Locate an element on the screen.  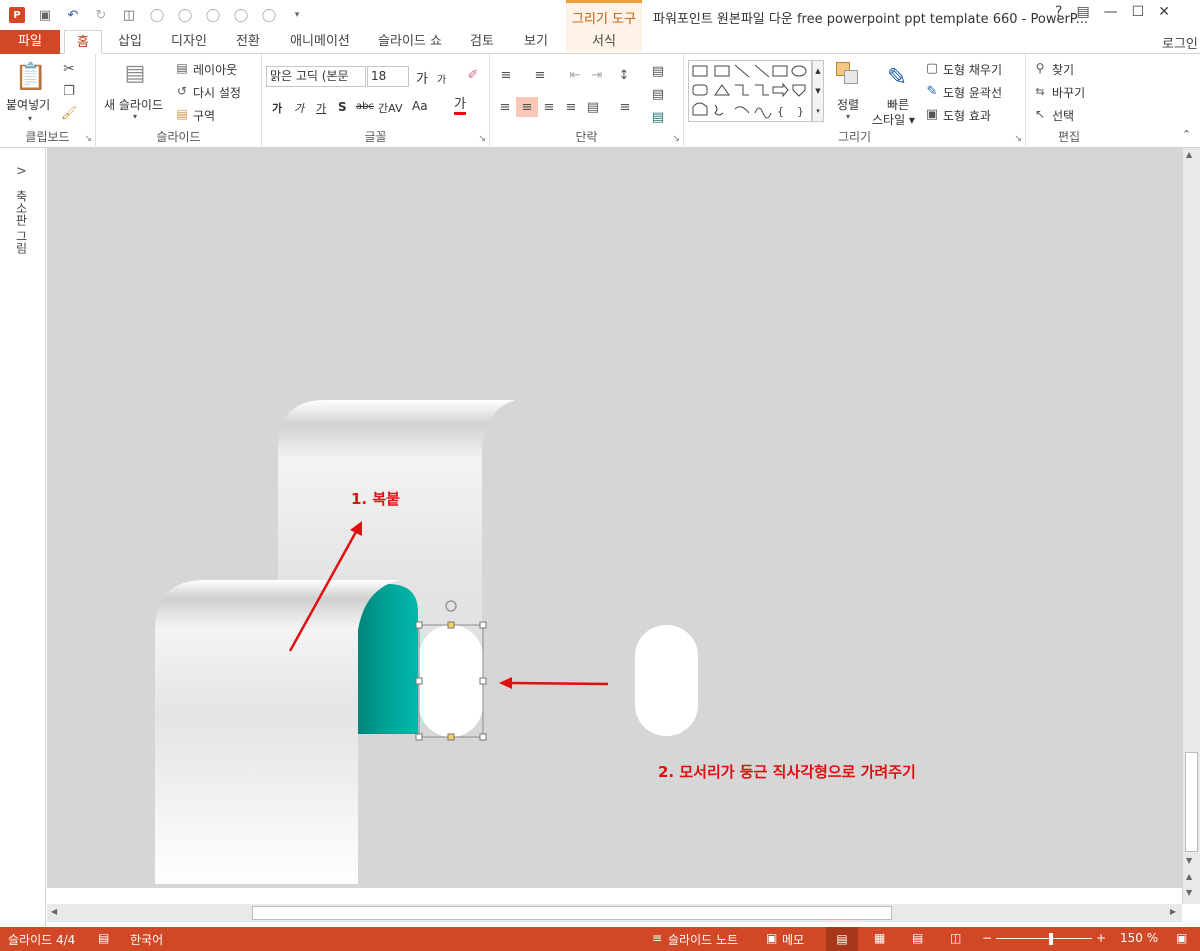
comments-icon: ▣ is located at coordinates (771, 938).